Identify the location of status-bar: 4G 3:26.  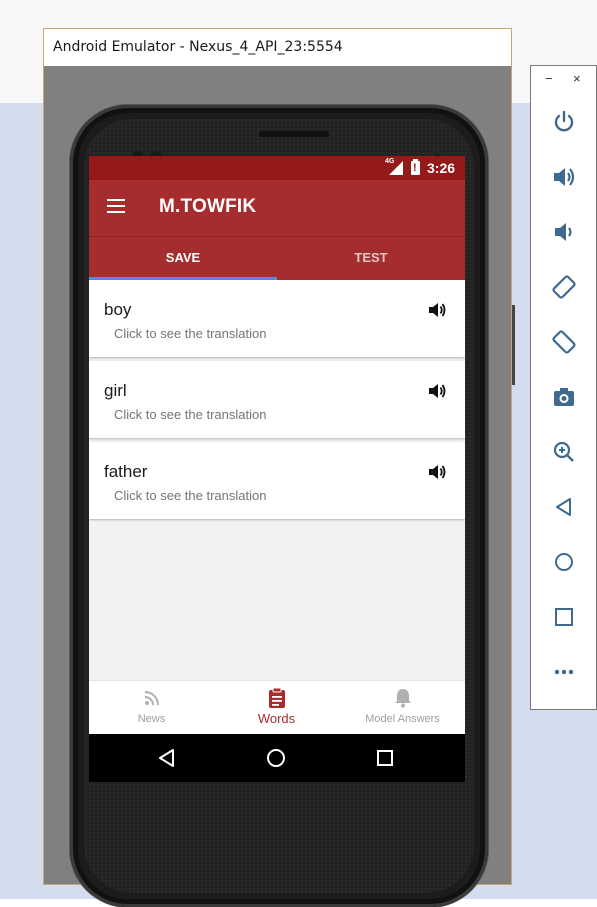
(277, 168).